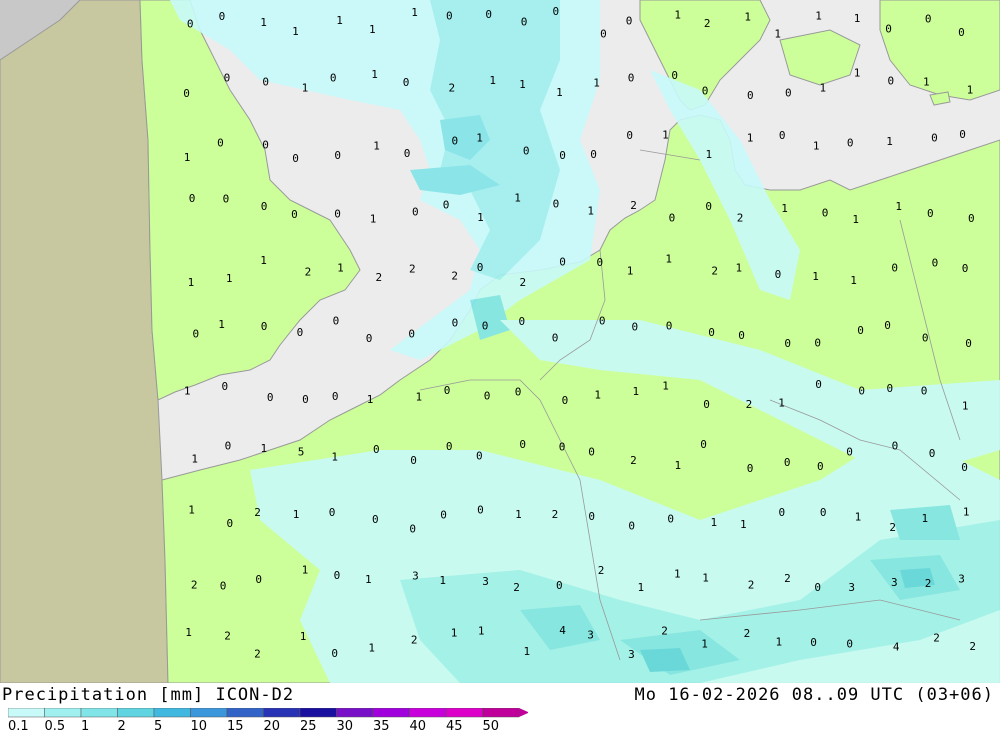  Describe the element at coordinates (122, 725) in the screenshot. I see `legend-label: 2` at that location.